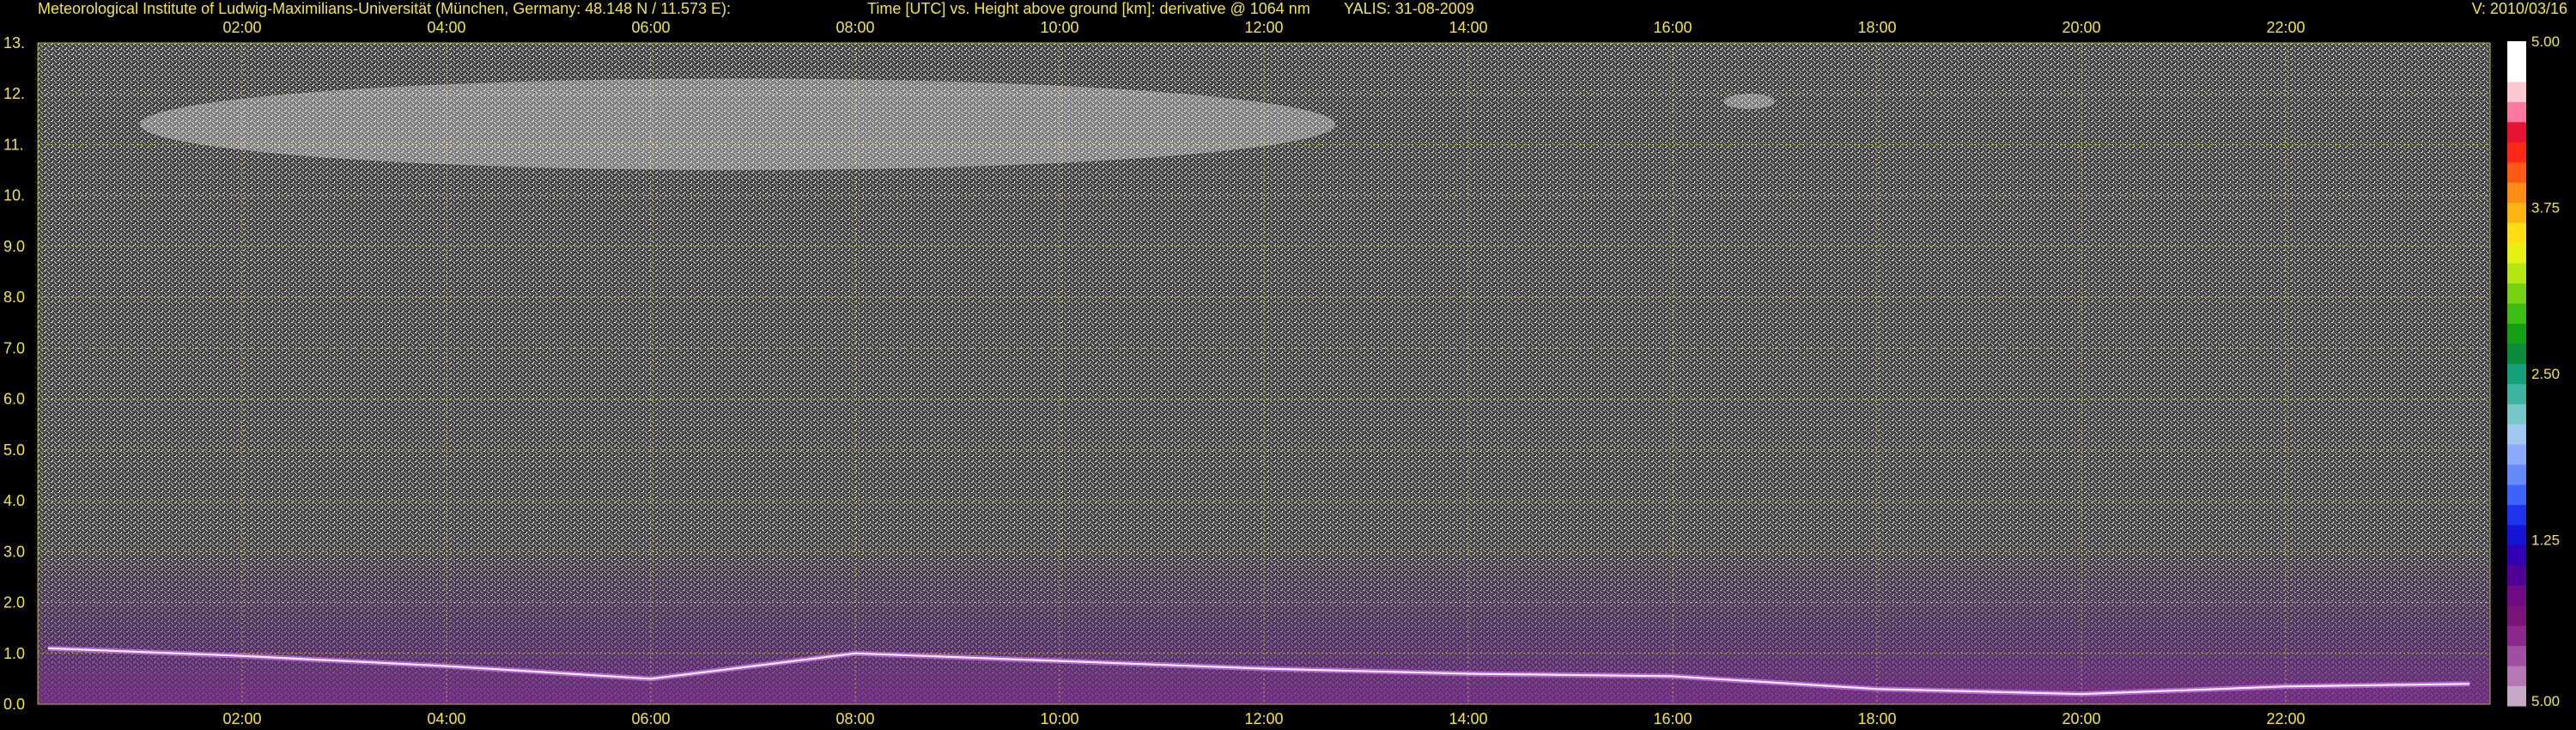 The width and height of the screenshot is (2576, 730). What do you see at coordinates (854, 27) in the screenshot?
I see `x-tick-label-top: 08:00` at bounding box center [854, 27].